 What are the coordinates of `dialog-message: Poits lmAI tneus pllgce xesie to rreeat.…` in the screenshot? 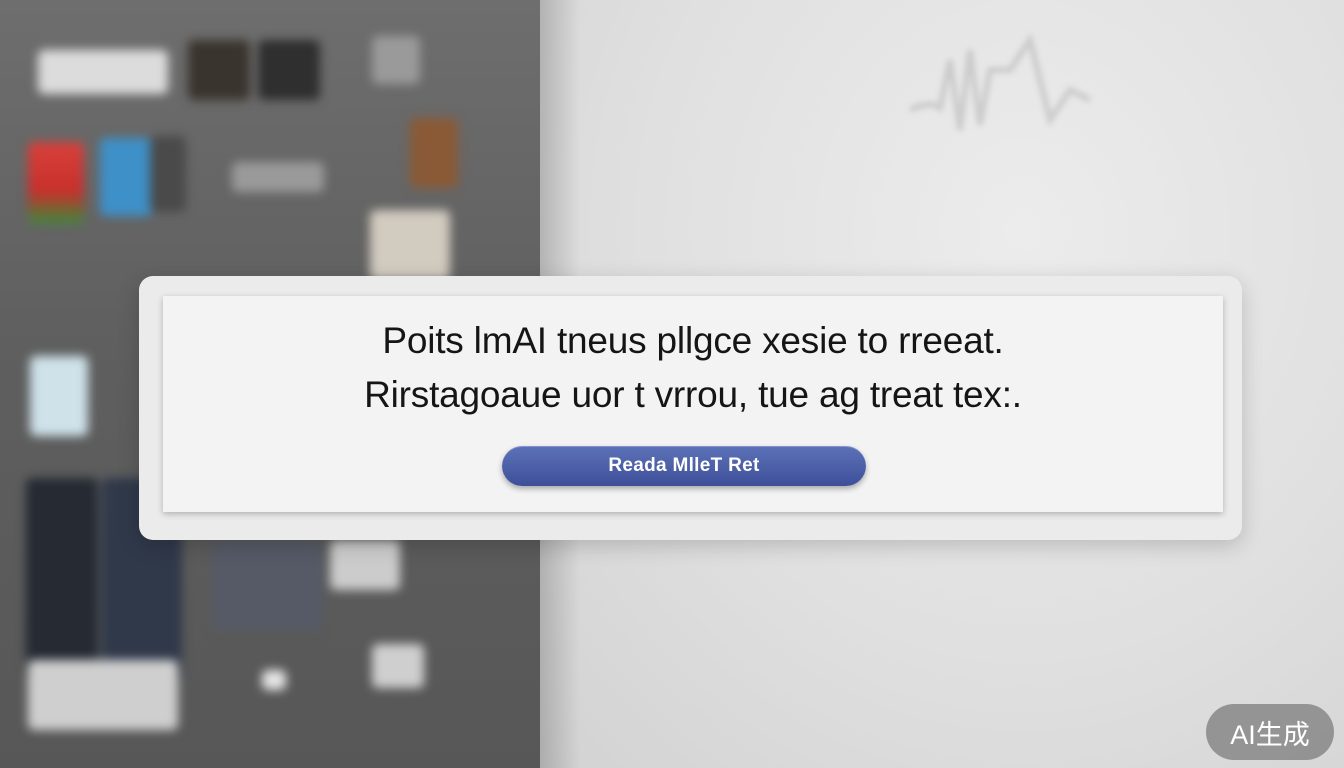 It's located at (693, 368).